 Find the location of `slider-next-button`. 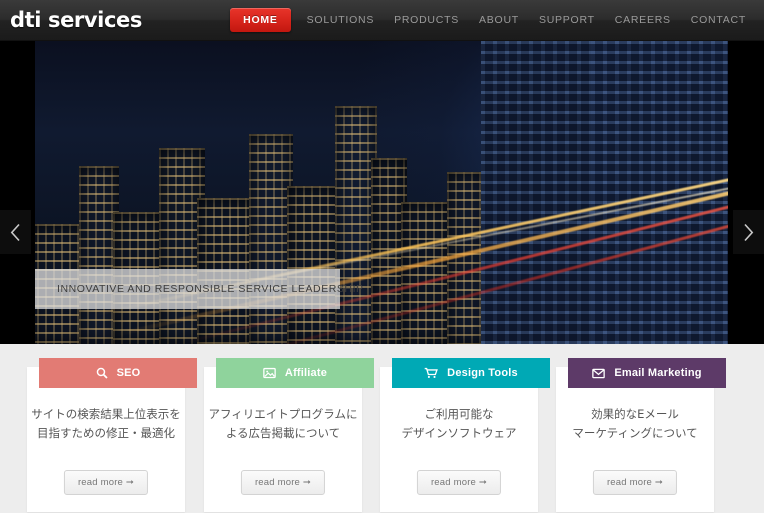

slider-next-button is located at coordinates (748, 232).